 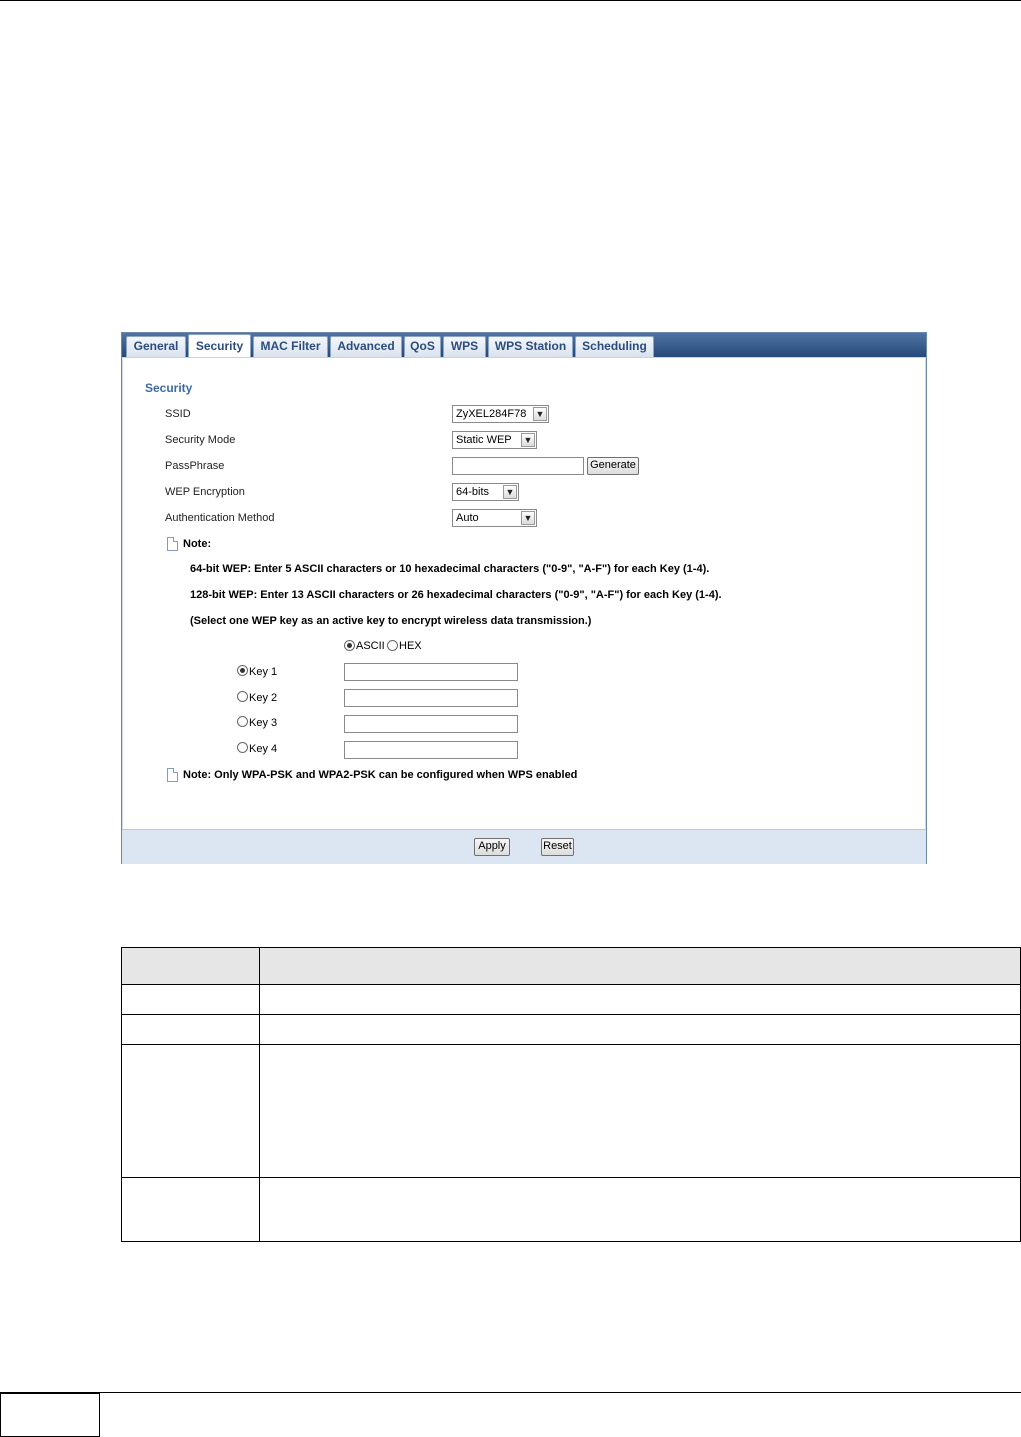 What do you see at coordinates (349, 645) in the screenshot?
I see `ascii-radio` at bounding box center [349, 645].